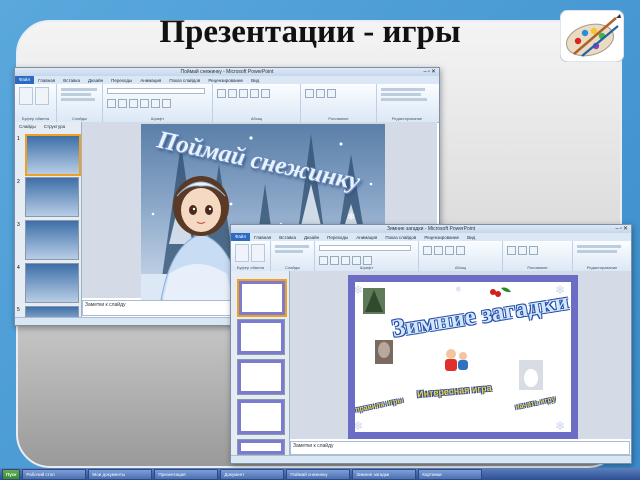 The height and width of the screenshot is (480, 640). What do you see at coordinates (337, 237) in the screenshot?
I see `window-2-tab-transitions: Переходы` at bounding box center [337, 237].